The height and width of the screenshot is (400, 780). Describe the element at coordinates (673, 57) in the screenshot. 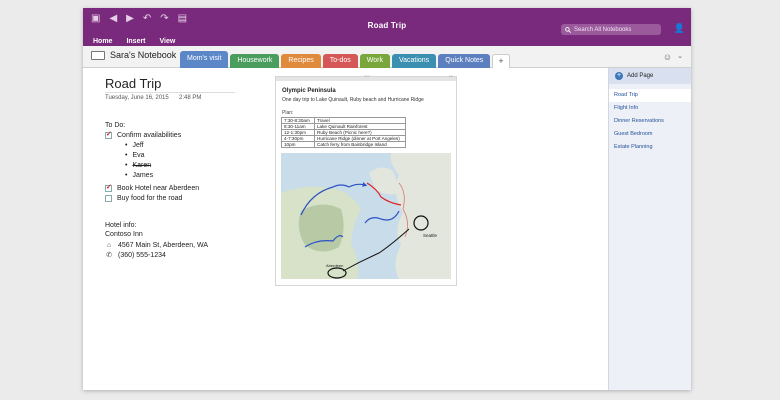

I see `toolbar-right: ☺ ⌄` at that location.